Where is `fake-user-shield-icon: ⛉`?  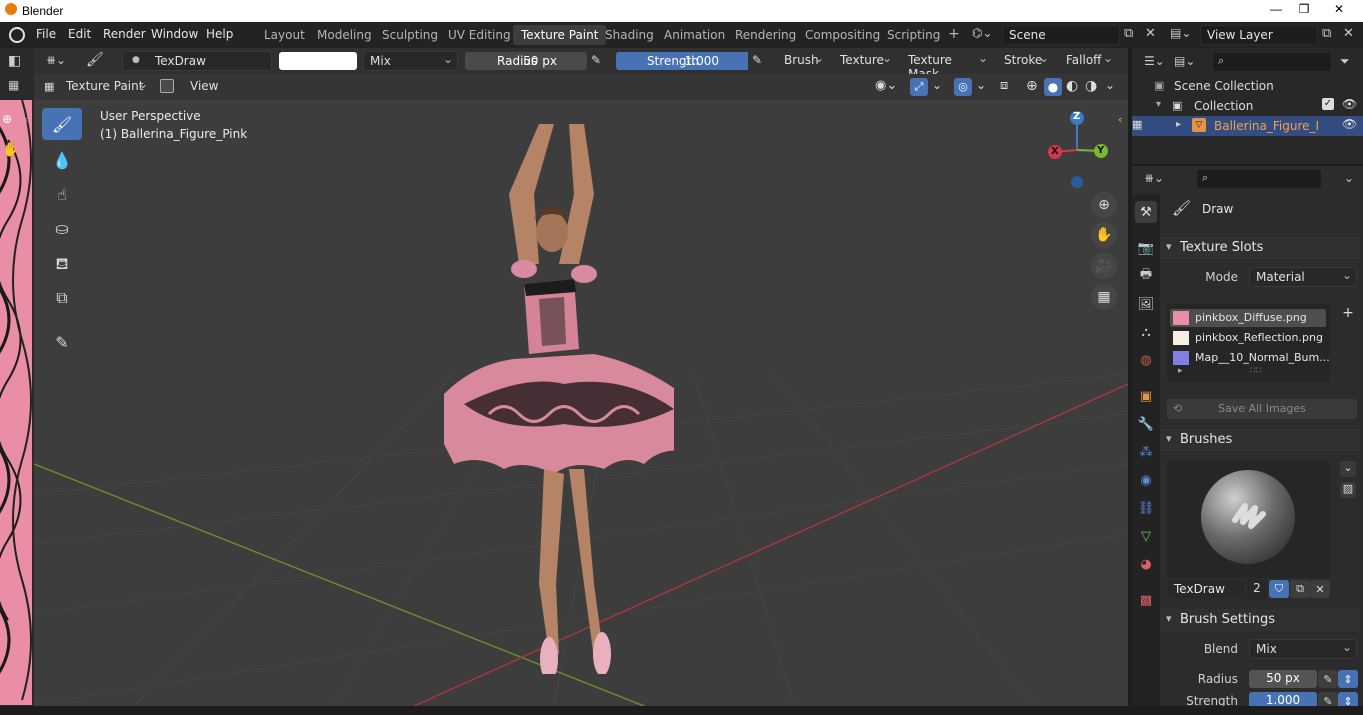 fake-user-shield-icon: ⛉ is located at coordinates (1279, 589).